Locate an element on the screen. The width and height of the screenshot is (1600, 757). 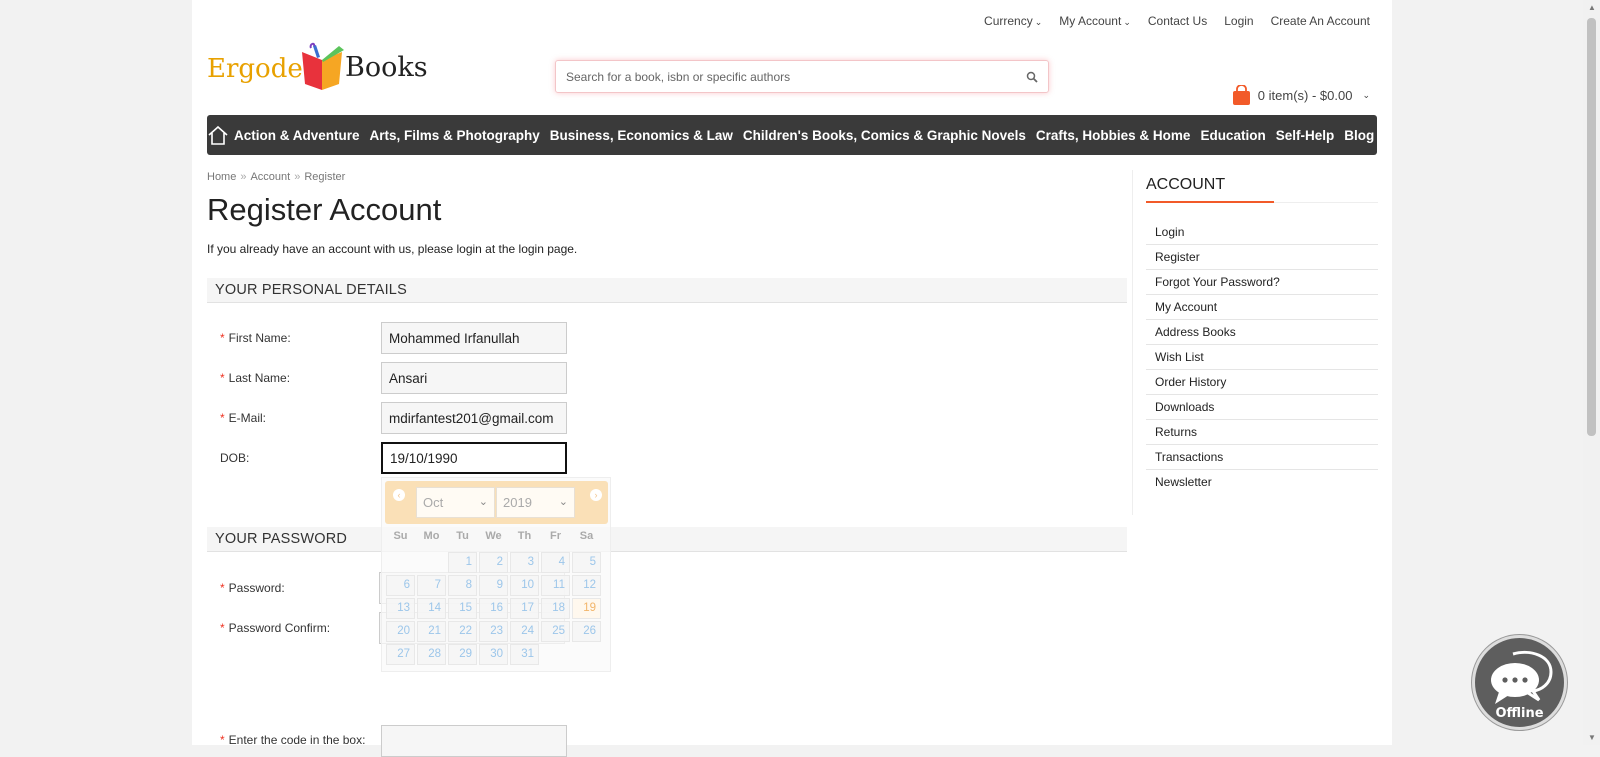
nav-item-arts-films: Arts, Films & Photography is located at coordinates (455, 135).